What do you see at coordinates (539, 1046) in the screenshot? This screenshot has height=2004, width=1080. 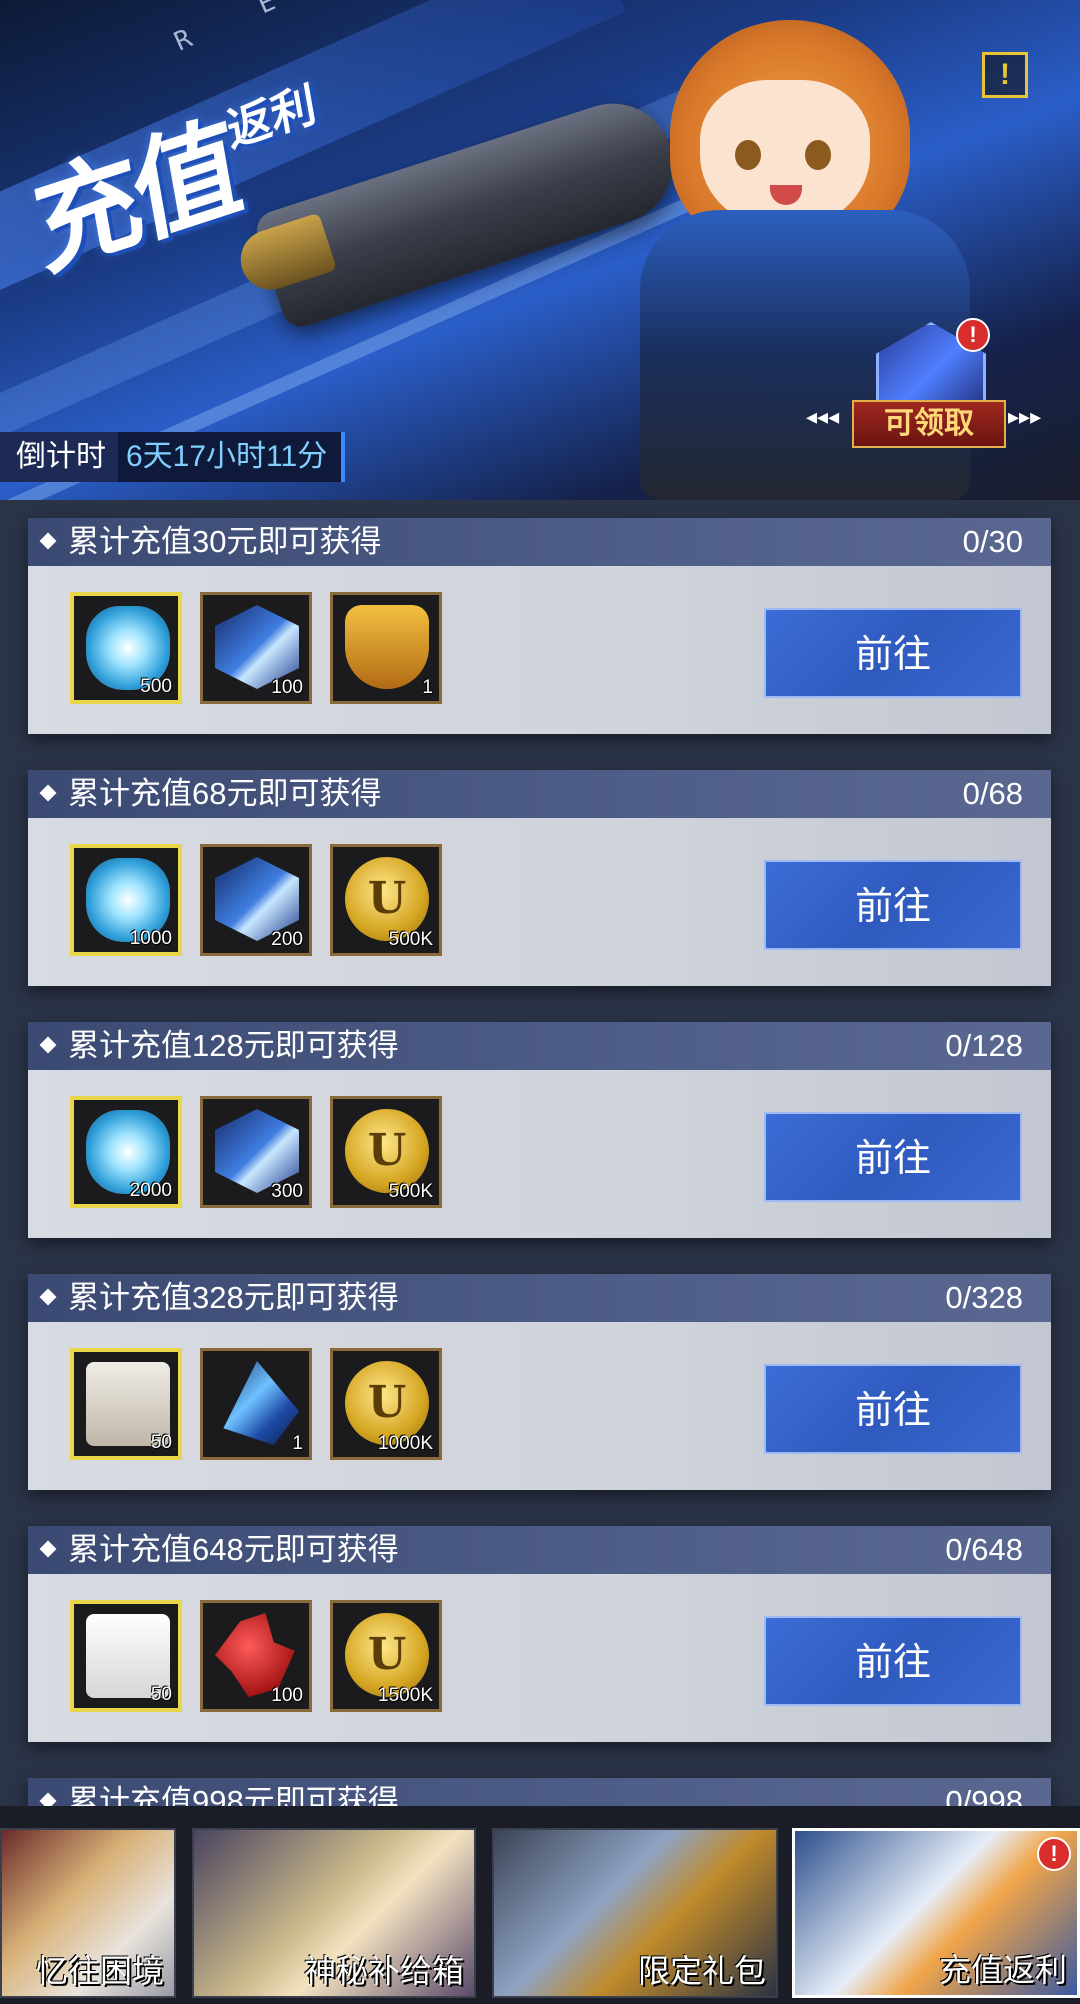 I see `tier-header: 累计充值128元即可获得 0/128` at bounding box center [539, 1046].